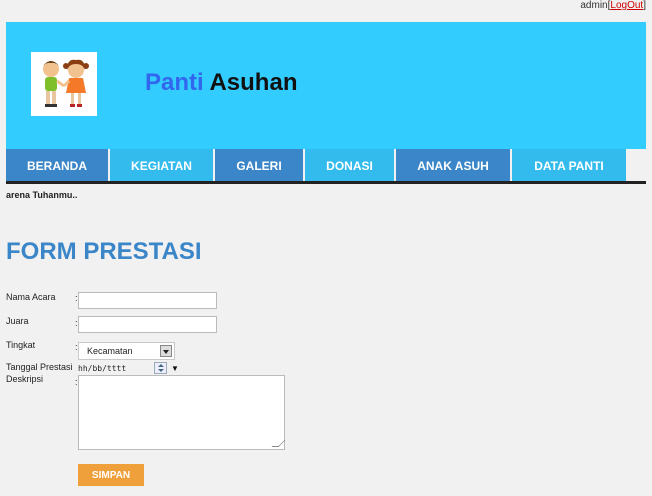 Image resolution: width=652 pixels, height=496 pixels. I want to click on label-nama-acara: Nama Acara, so click(31, 297).